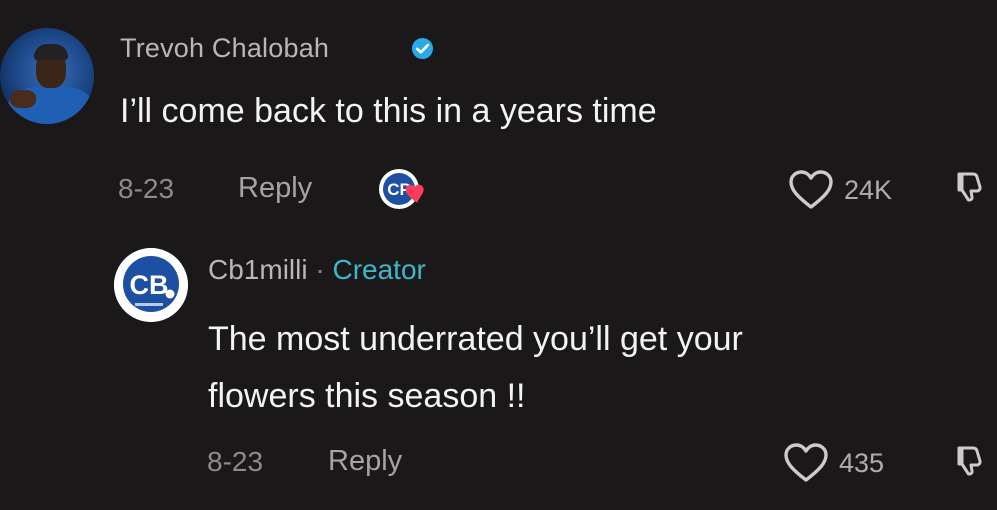  Describe the element at coordinates (275, 188) in the screenshot. I see `comment-reply-button: Reply` at that location.